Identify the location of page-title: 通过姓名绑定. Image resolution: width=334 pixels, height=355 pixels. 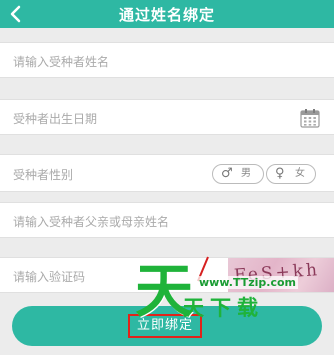
(166, 15).